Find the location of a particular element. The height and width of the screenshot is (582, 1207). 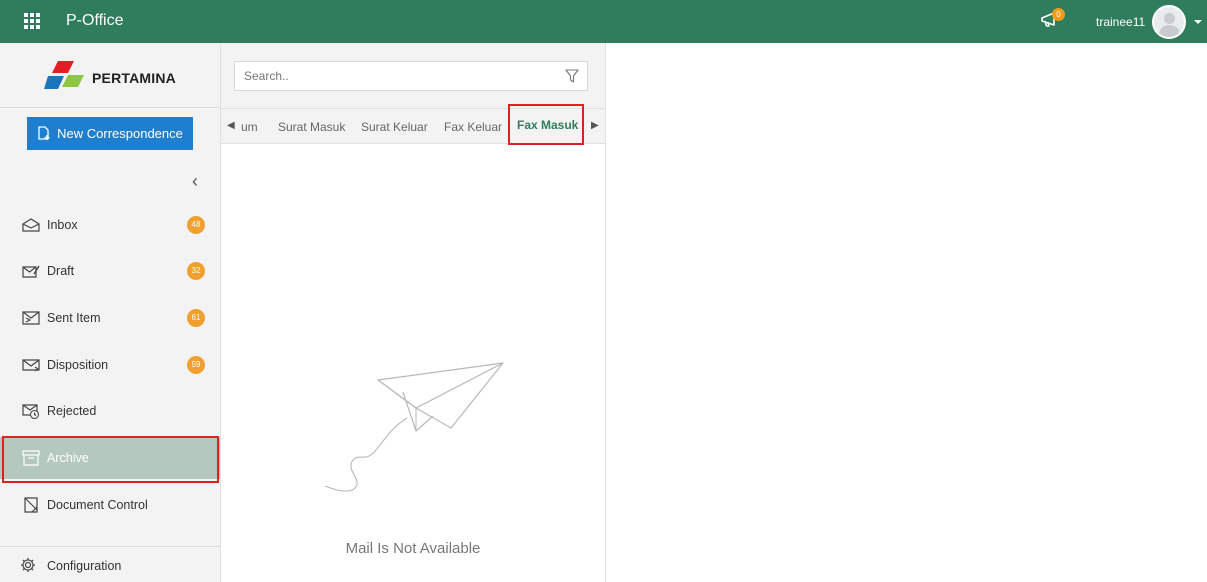

configuration-label: Configuration is located at coordinates (84, 566).